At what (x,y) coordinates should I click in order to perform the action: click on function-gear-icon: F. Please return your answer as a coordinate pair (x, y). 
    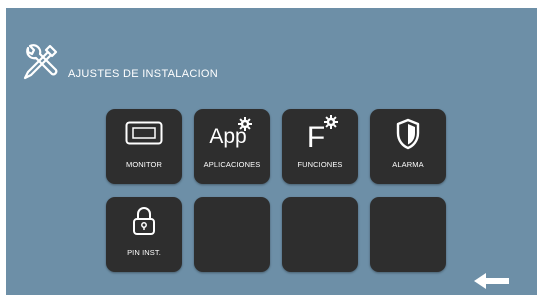
    Looking at the image, I should click on (320, 135).